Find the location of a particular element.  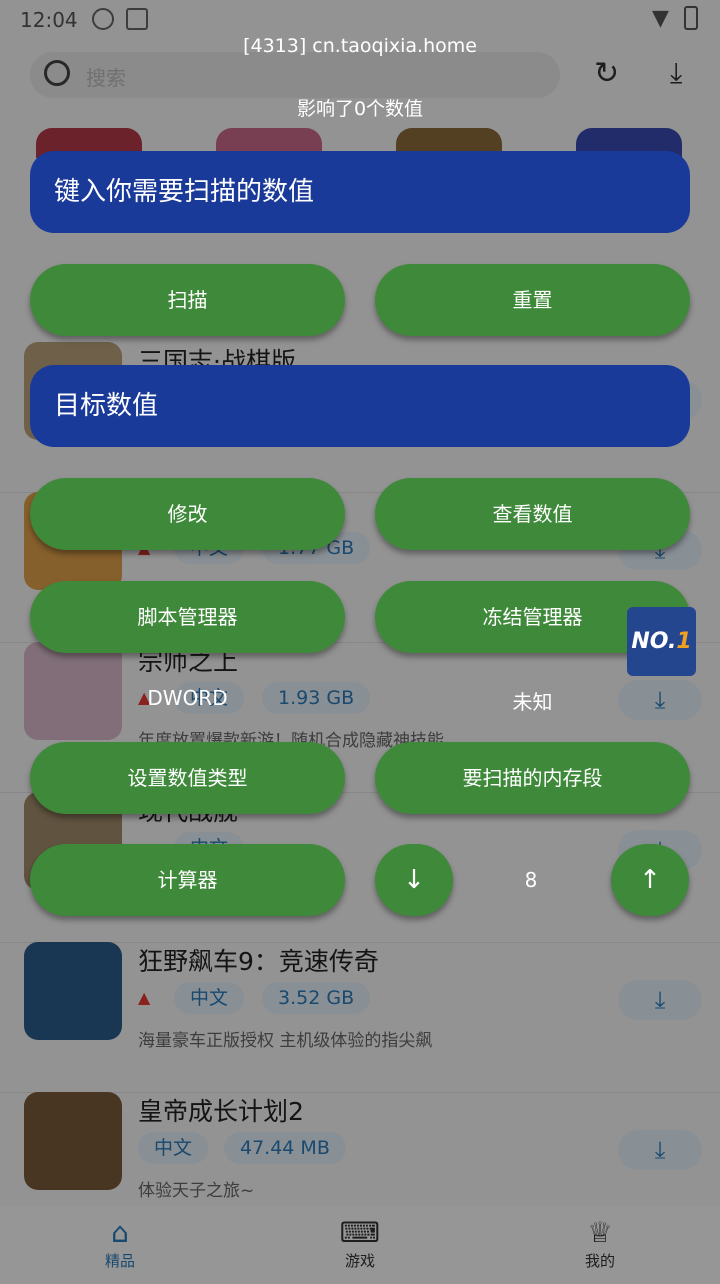

no1-badge-num: 1 is located at coordinates (684, 641).